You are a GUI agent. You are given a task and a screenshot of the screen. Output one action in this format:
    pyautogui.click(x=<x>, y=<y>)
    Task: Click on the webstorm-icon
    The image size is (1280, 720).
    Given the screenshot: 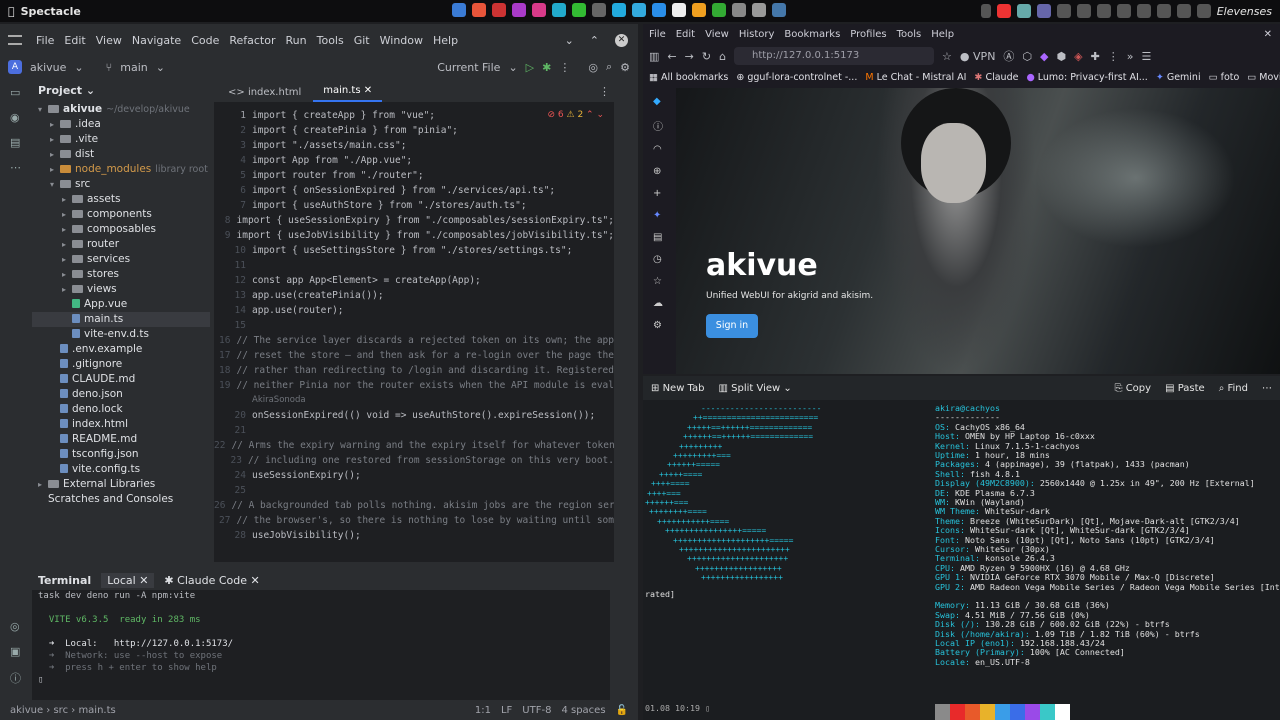 What is the action you would take?
    pyautogui.click(x=559, y=10)
    